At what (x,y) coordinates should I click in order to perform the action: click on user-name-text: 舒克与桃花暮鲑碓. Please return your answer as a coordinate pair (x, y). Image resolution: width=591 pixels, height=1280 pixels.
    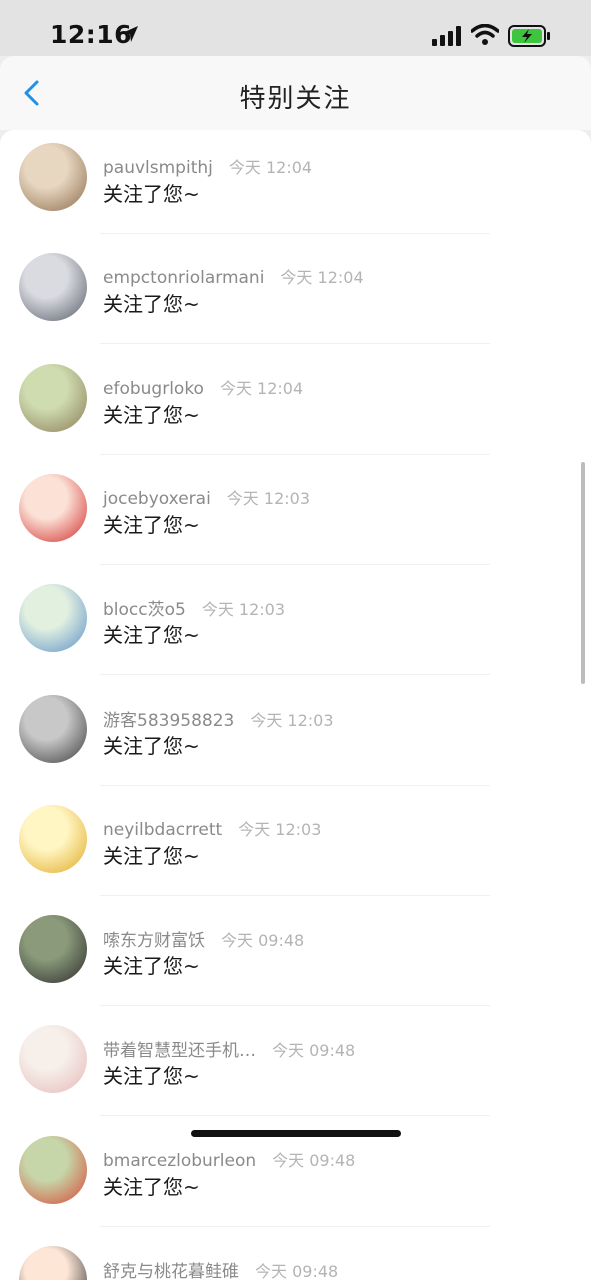
    Looking at the image, I should click on (171, 1271).